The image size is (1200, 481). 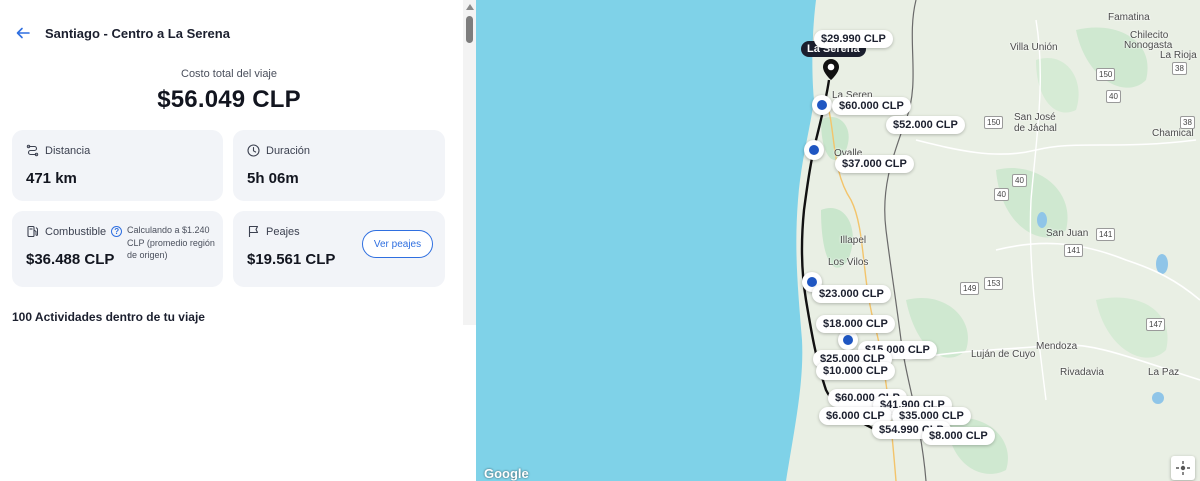 What do you see at coordinates (506, 473) in the screenshot?
I see `google-logo: Google` at bounding box center [506, 473].